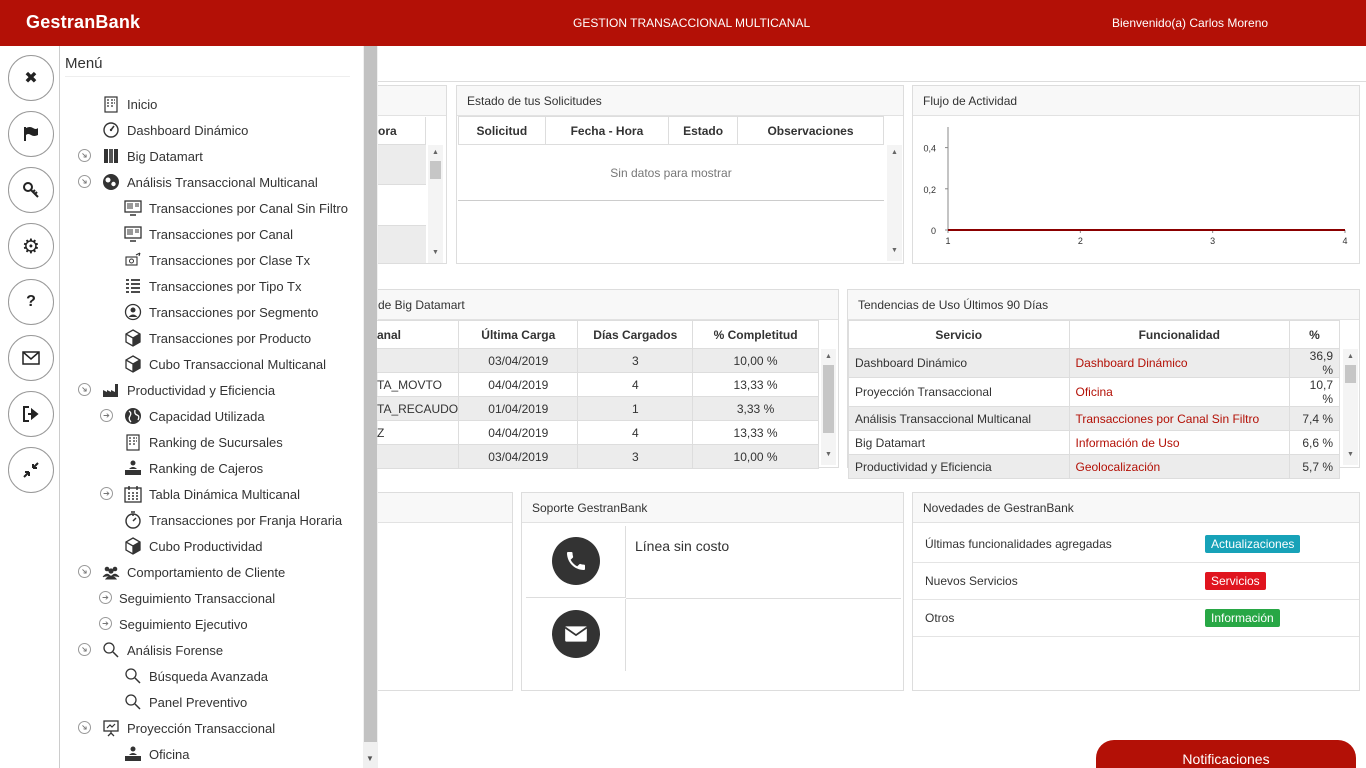 This screenshot has width=1366, height=768. Describe the element at coordinates (755, 334) in the screenshot. I see `column-header: % Completitud` at that location.